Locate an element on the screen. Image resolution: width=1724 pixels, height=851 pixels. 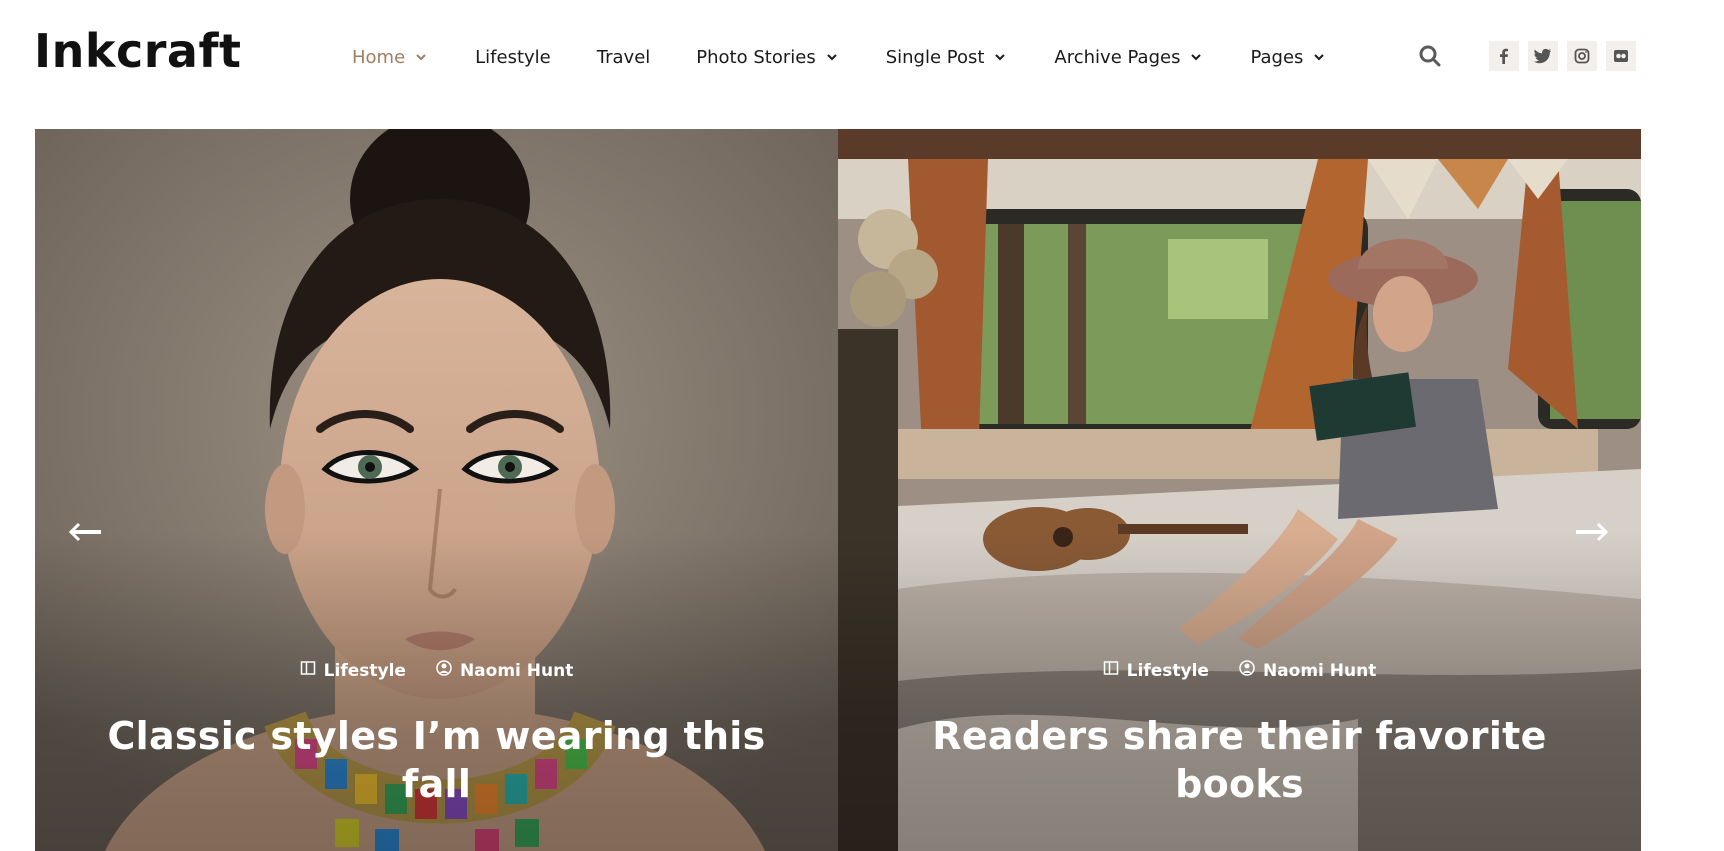
twitter-icon is located at coordinates (1543, 56).